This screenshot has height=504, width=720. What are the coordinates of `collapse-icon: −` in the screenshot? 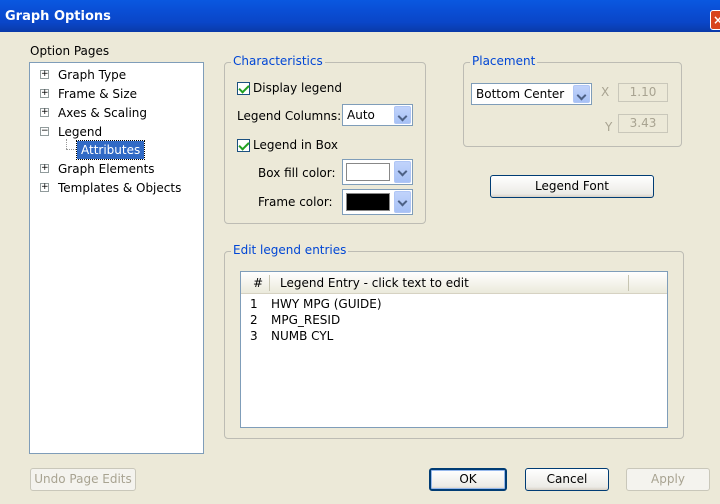 It's located at (44, 131).